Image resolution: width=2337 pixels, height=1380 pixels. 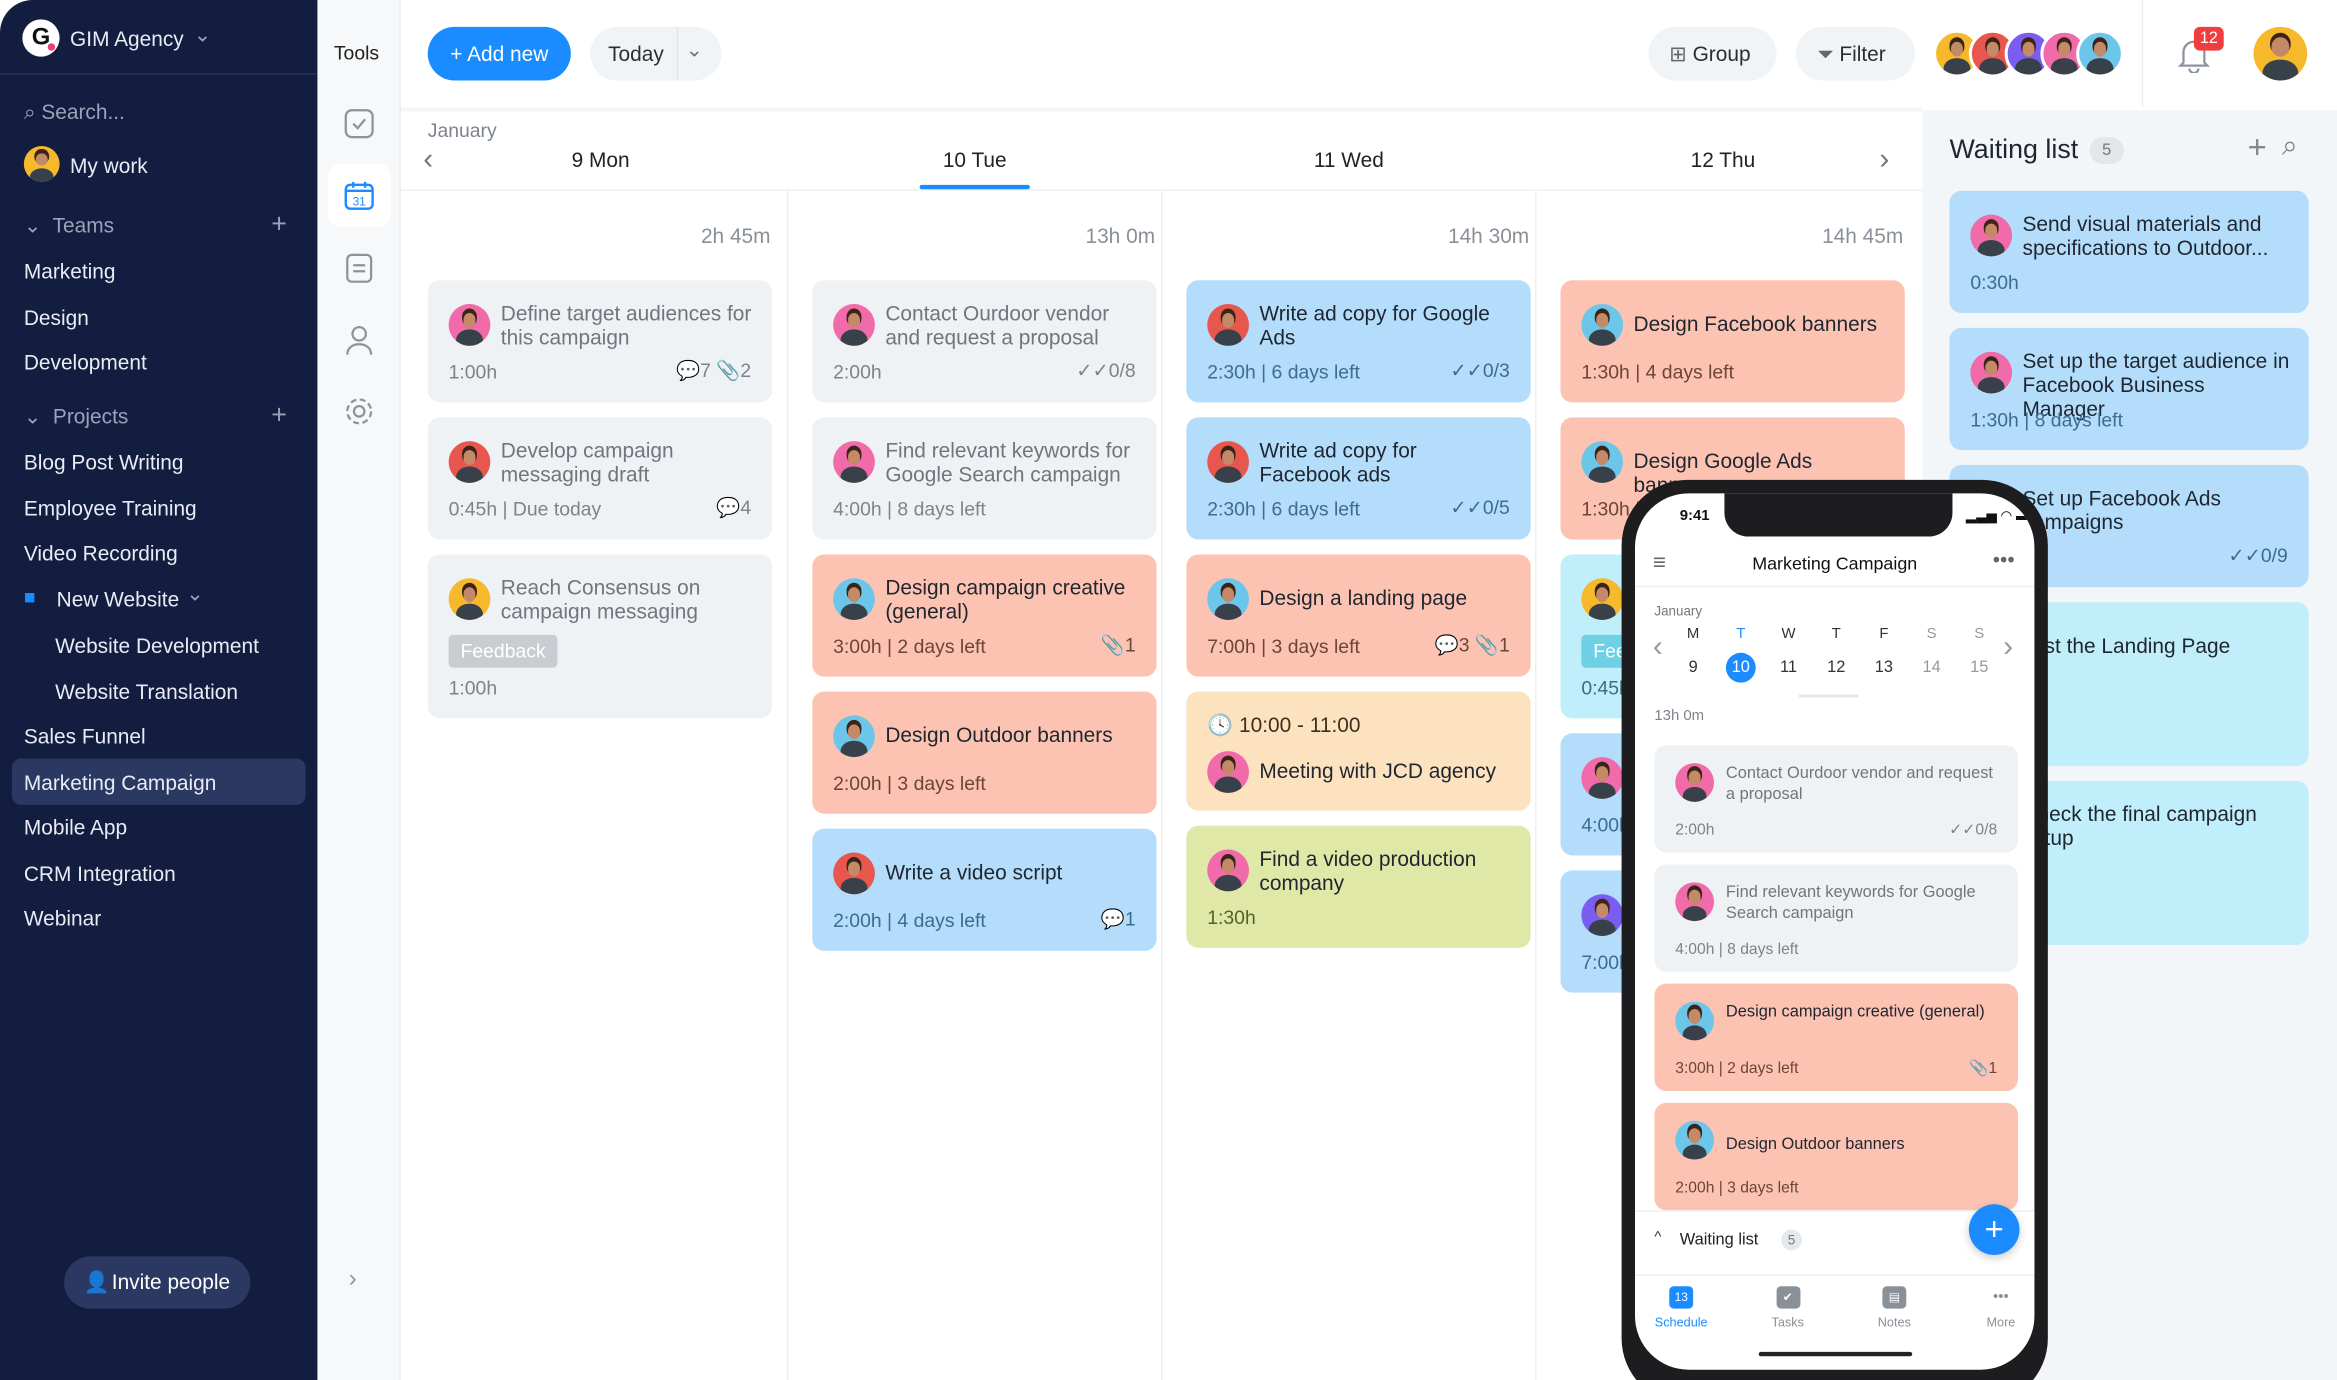 I want to click on tab-icon: •••, so click(x=2001, y=1297).